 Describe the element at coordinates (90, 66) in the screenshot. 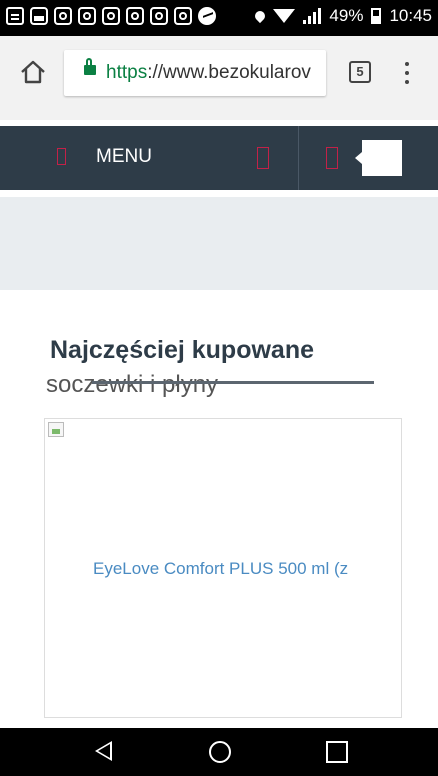

I see `lock-icon` at that location.